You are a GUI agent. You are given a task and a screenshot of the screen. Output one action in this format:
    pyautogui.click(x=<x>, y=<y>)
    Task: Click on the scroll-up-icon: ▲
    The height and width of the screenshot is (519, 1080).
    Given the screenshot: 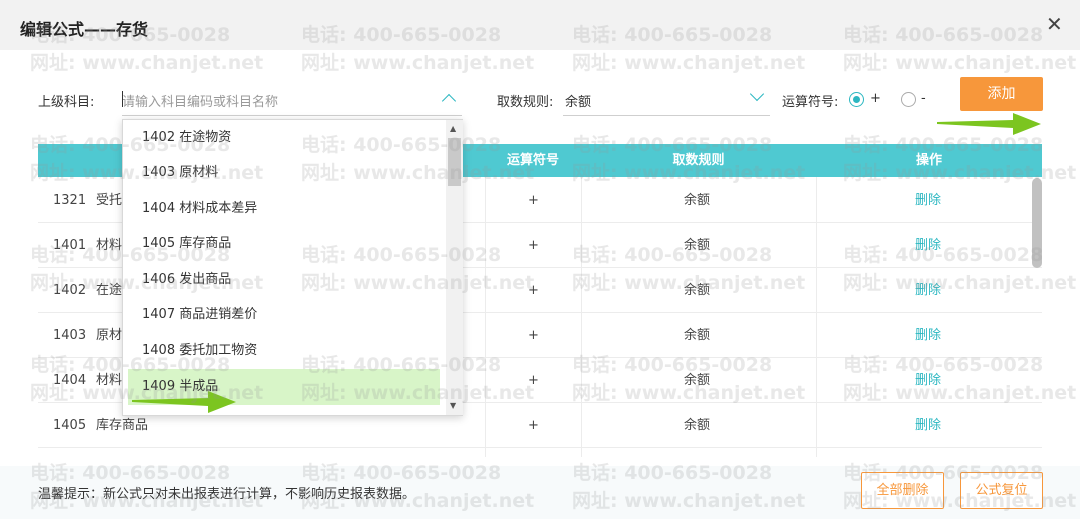 What is the action you would take?
    pyautogui.click(x=453, y=128)
    